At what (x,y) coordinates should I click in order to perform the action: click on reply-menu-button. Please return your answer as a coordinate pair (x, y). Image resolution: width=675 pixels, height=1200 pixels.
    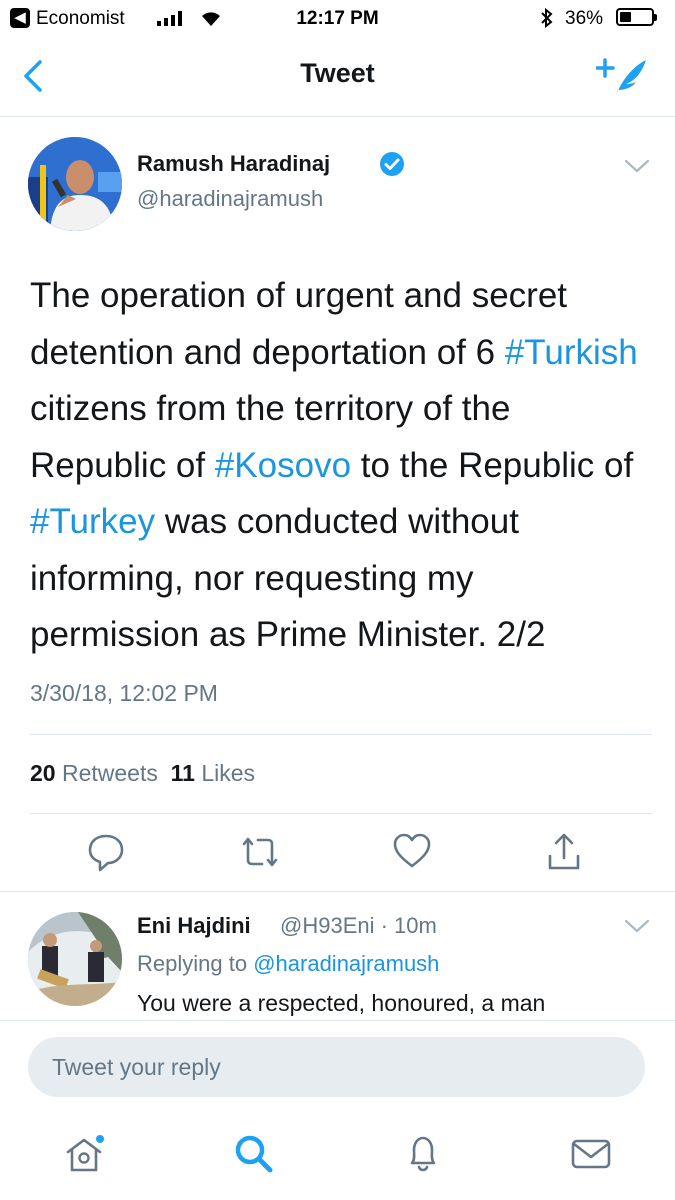
    Looking at the image, I should click on (637, 928).